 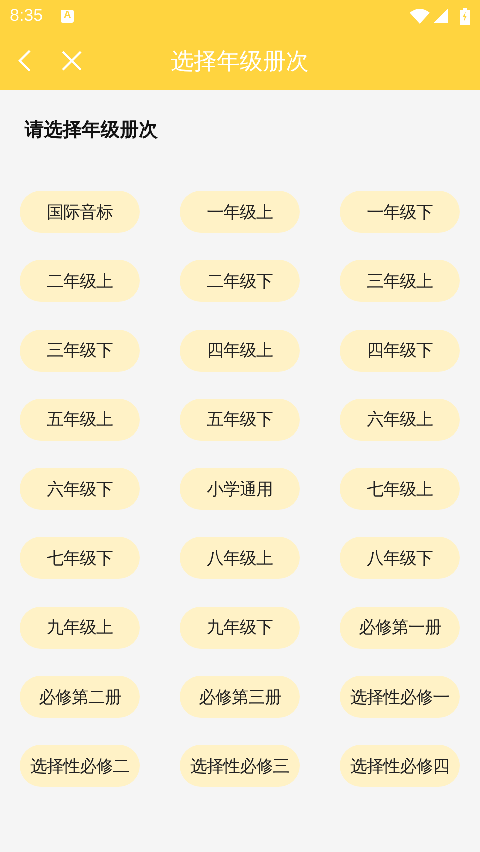 I want to click on grade-button: 选择性必修三, so click(x=240, y=766).